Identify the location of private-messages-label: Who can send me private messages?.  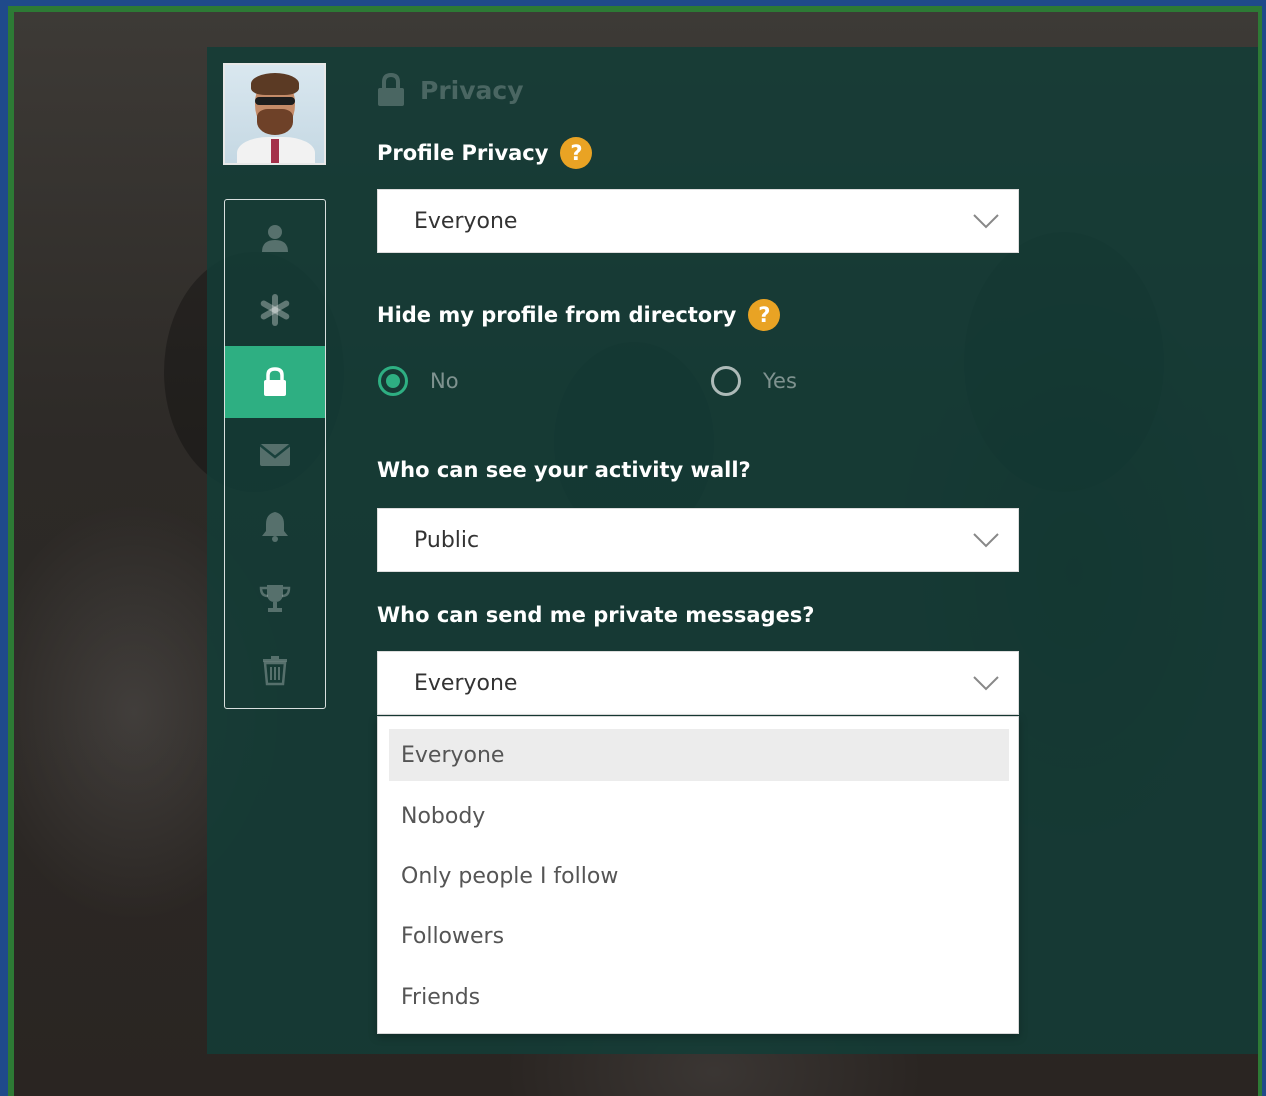
(596, 615).